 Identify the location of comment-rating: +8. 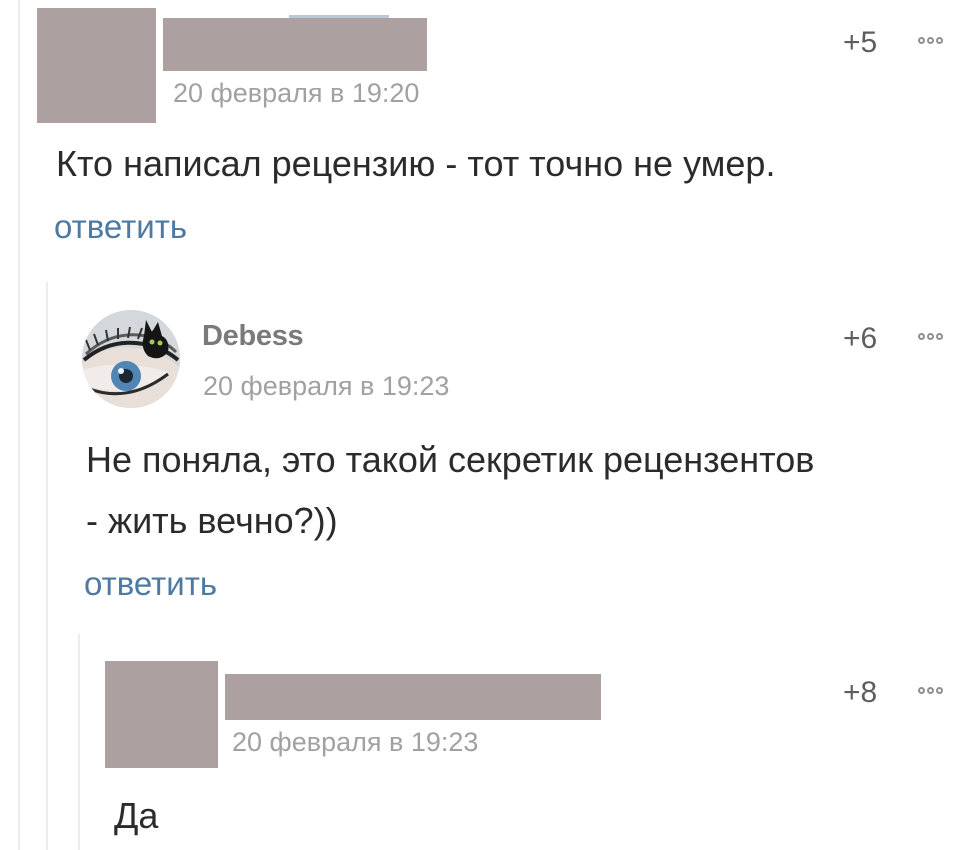
(860, 692).